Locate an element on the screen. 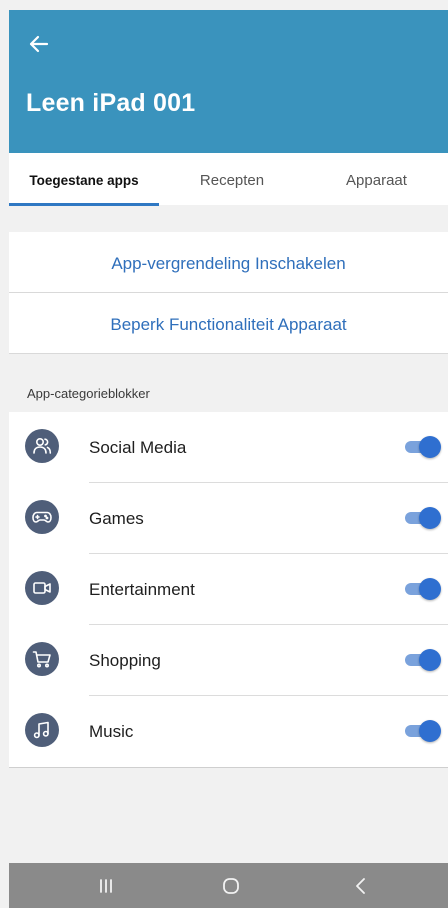 The height and width of the screenshot is (908, 448). recent-apps-button is located at coordinates (106, 885).